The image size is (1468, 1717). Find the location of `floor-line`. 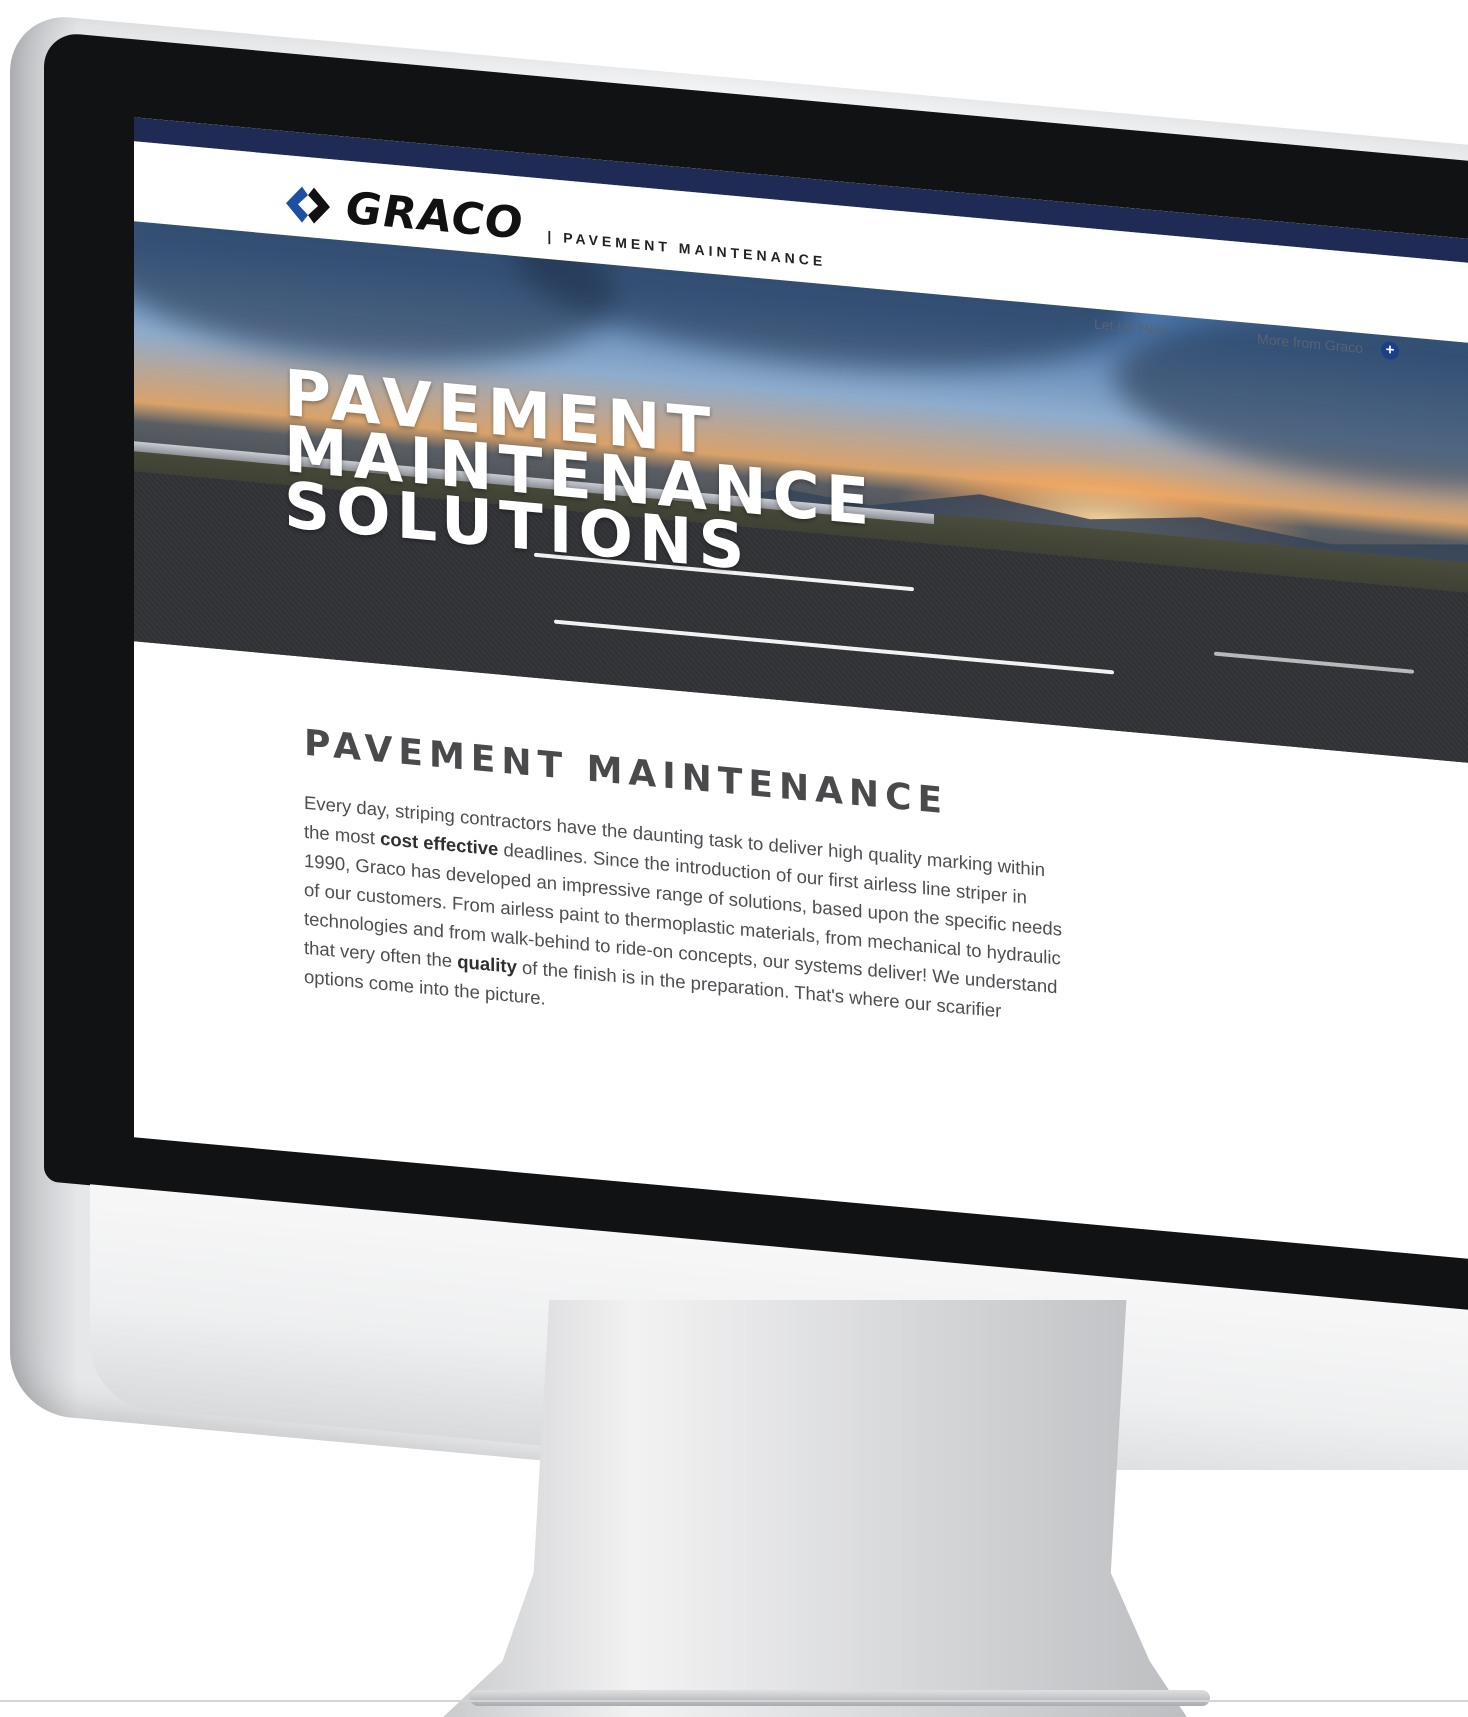

floor-line is located at coordinates (734, 1701).